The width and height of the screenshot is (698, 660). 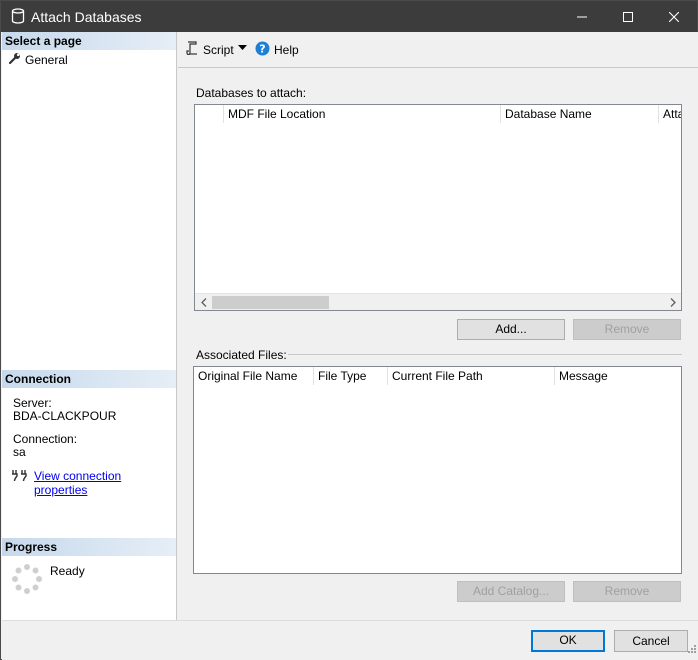 I want to click on maximize-button, so click(x=628, y=16).